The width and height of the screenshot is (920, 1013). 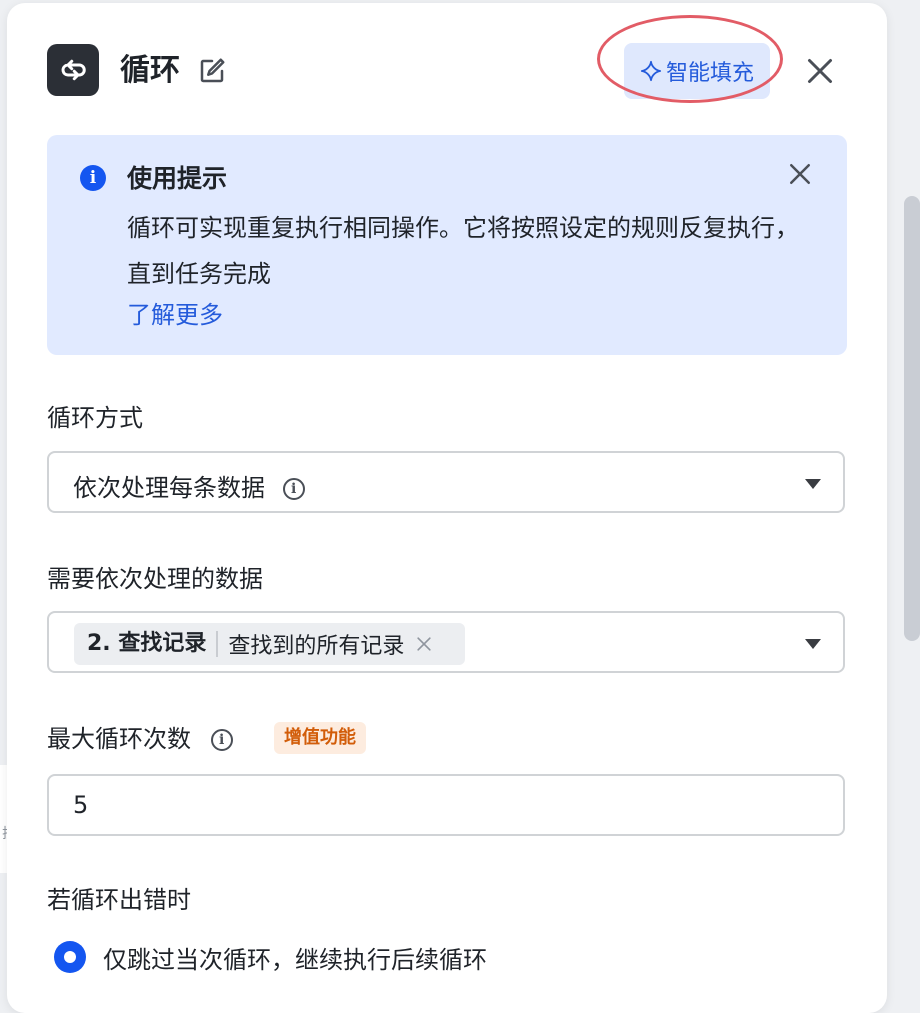 I want to click on smart-fill-label: 智能填充, so click(x=709, y=73).